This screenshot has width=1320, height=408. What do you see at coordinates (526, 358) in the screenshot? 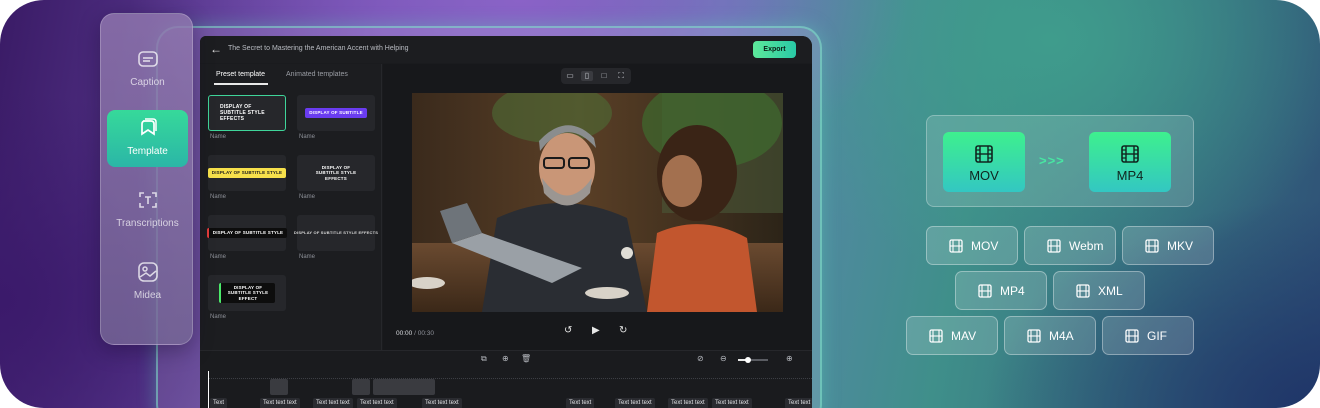
I see `delete-icon: 🗑` at bounding box center [526, 358].